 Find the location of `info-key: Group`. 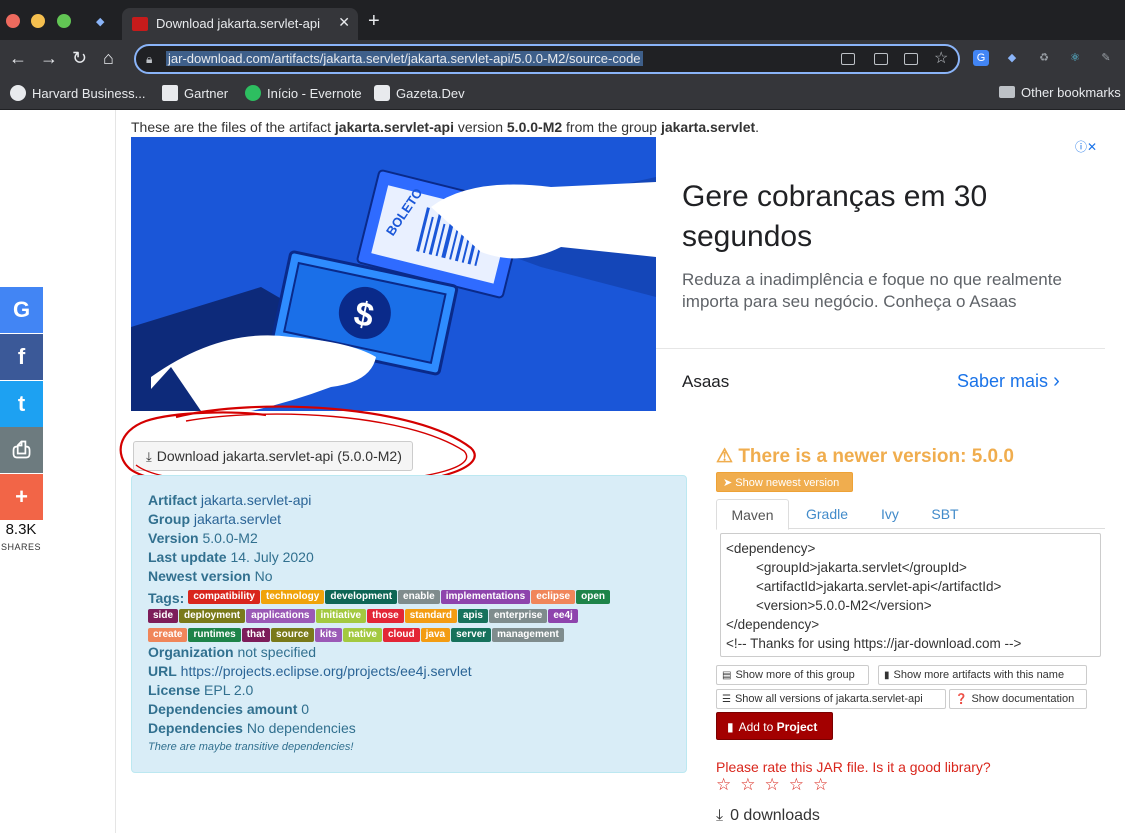

info-key: Group is located at coordinates (169, 519).